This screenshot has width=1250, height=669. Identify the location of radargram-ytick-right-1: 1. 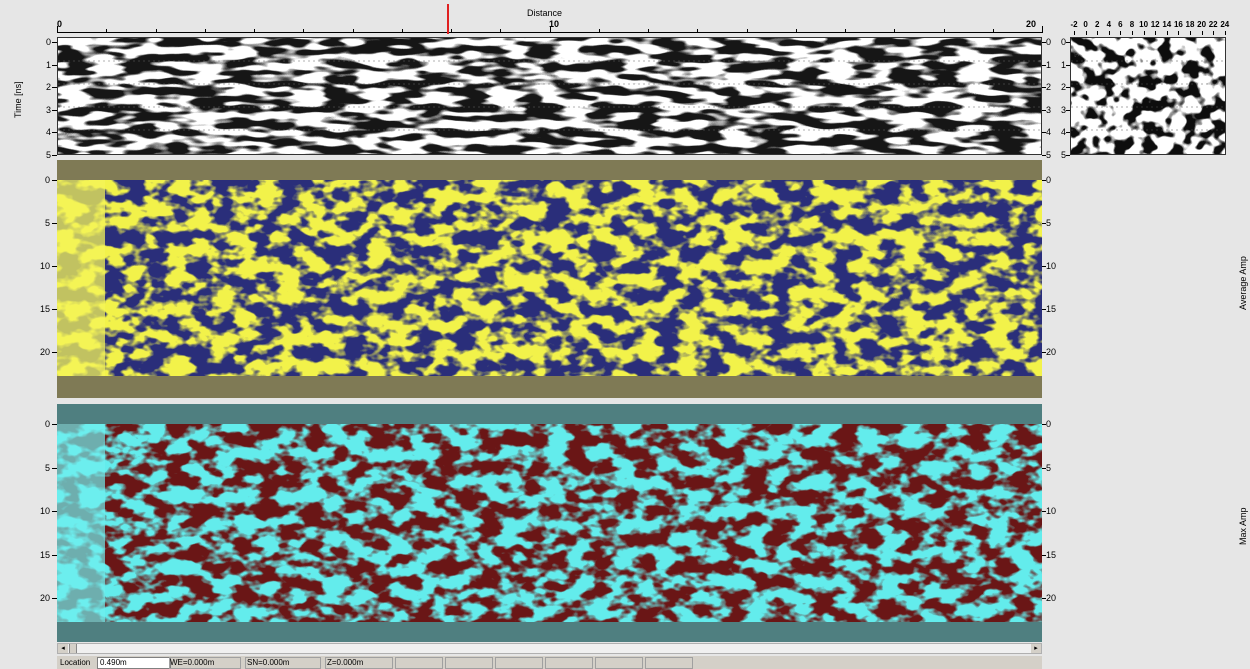
(1049, 64).